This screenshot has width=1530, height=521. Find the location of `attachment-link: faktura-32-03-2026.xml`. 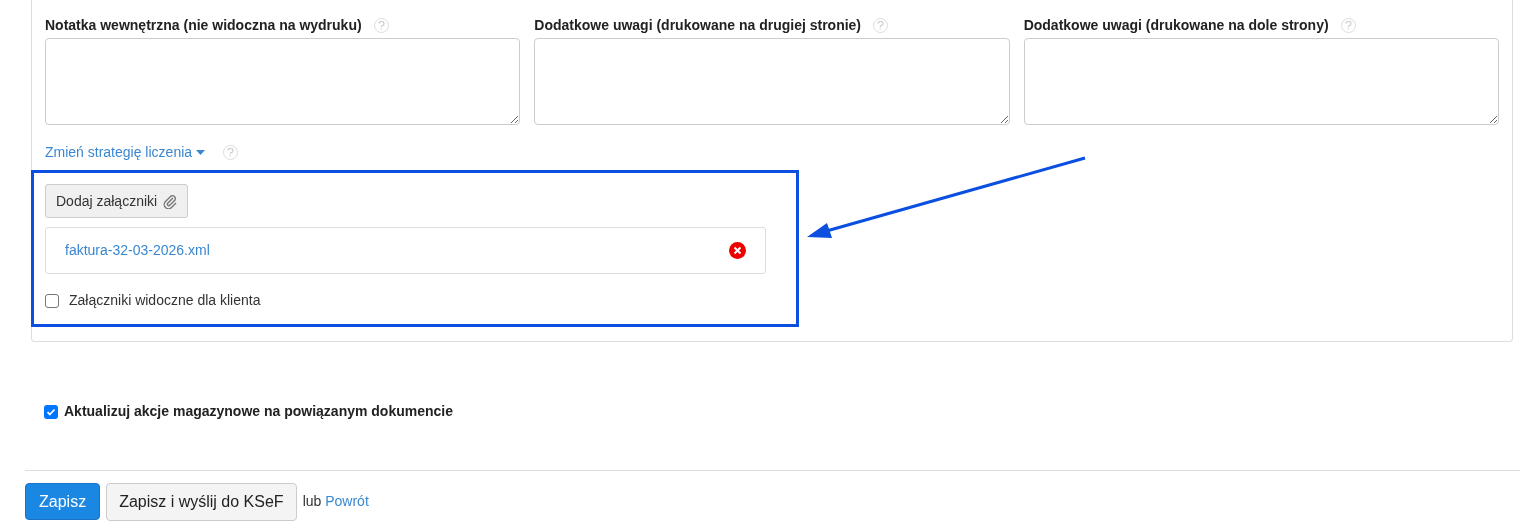

attachment-link: faktura-32-03-2026.xml is located at coordinates (137, 250).